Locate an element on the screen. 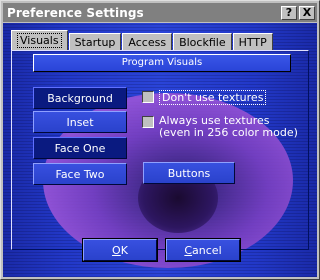  help-icon: ? is located at coordinates (289, 12).